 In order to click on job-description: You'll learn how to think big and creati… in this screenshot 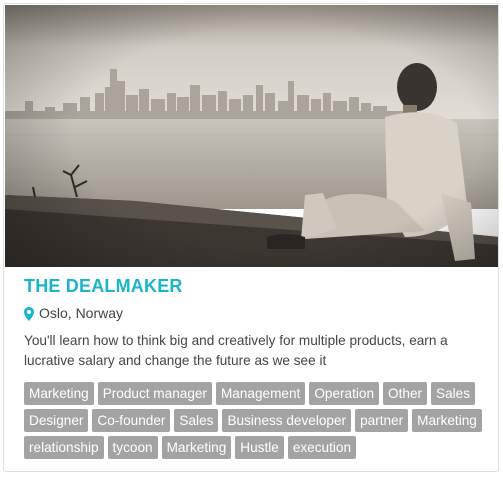, I will do `click(236, 350)`.